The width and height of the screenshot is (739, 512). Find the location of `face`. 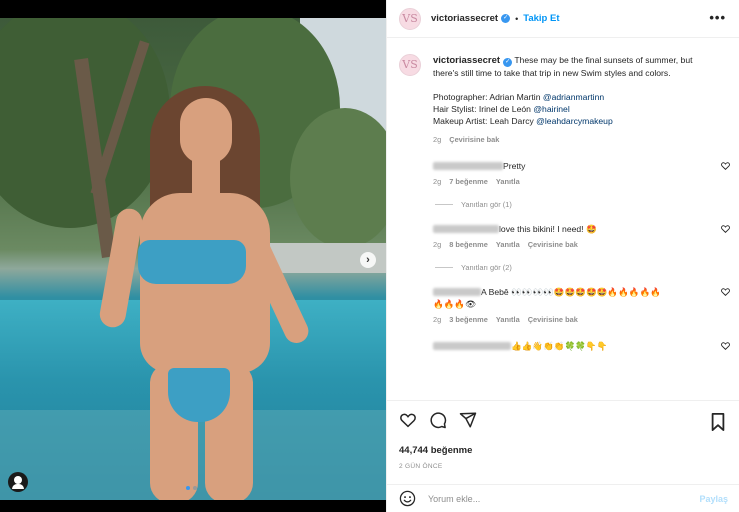

face is located at coordinates (206, 131).